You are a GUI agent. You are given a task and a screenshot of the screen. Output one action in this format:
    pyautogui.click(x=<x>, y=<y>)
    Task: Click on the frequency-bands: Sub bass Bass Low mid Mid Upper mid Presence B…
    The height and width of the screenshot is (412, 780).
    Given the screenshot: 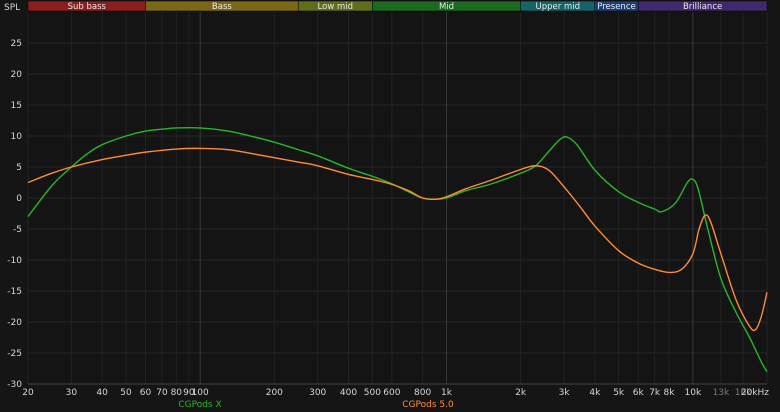 What is the action you would take?
    pyautogui.click(x=397, y=6)
    